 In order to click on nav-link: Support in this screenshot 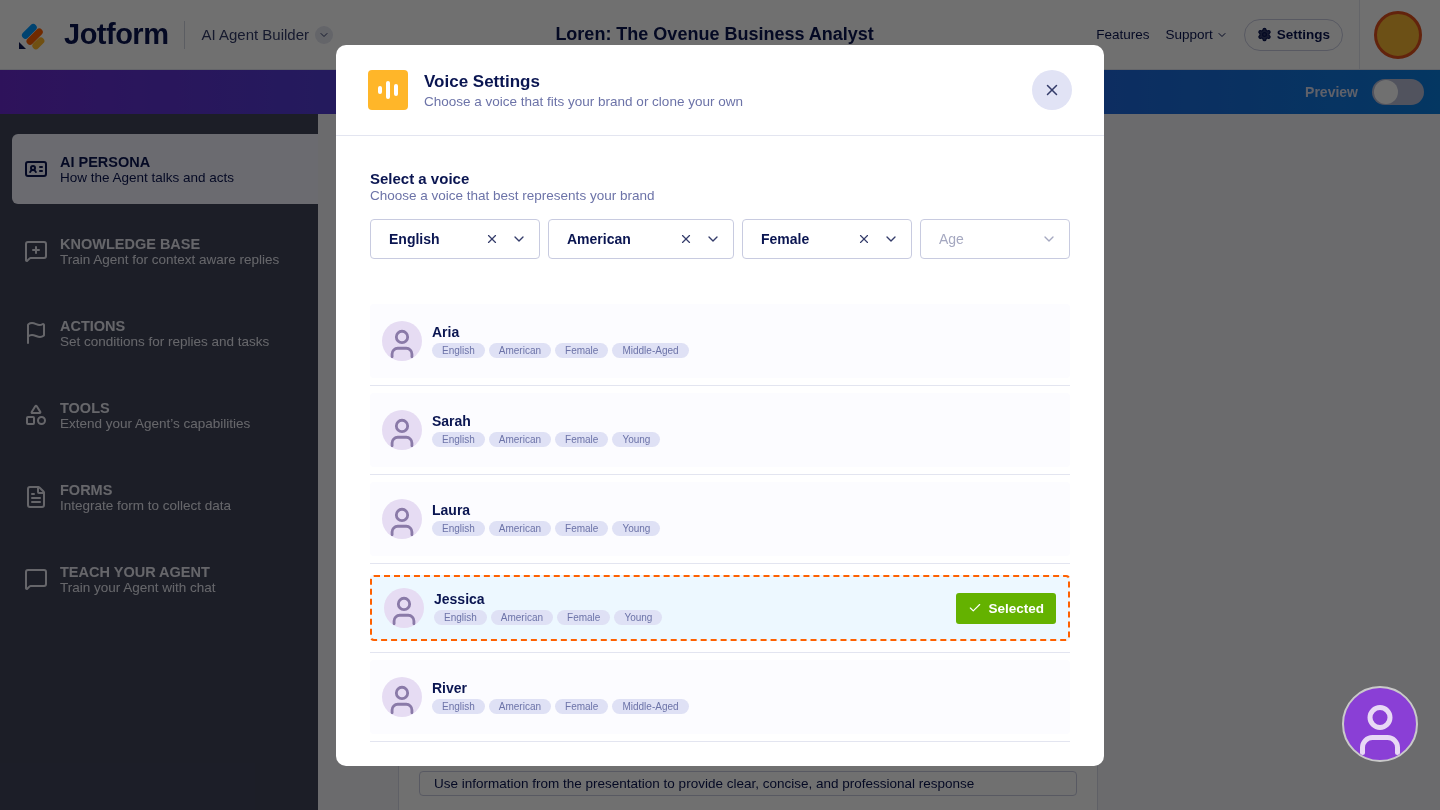, I will do `click(1196, 34)`.